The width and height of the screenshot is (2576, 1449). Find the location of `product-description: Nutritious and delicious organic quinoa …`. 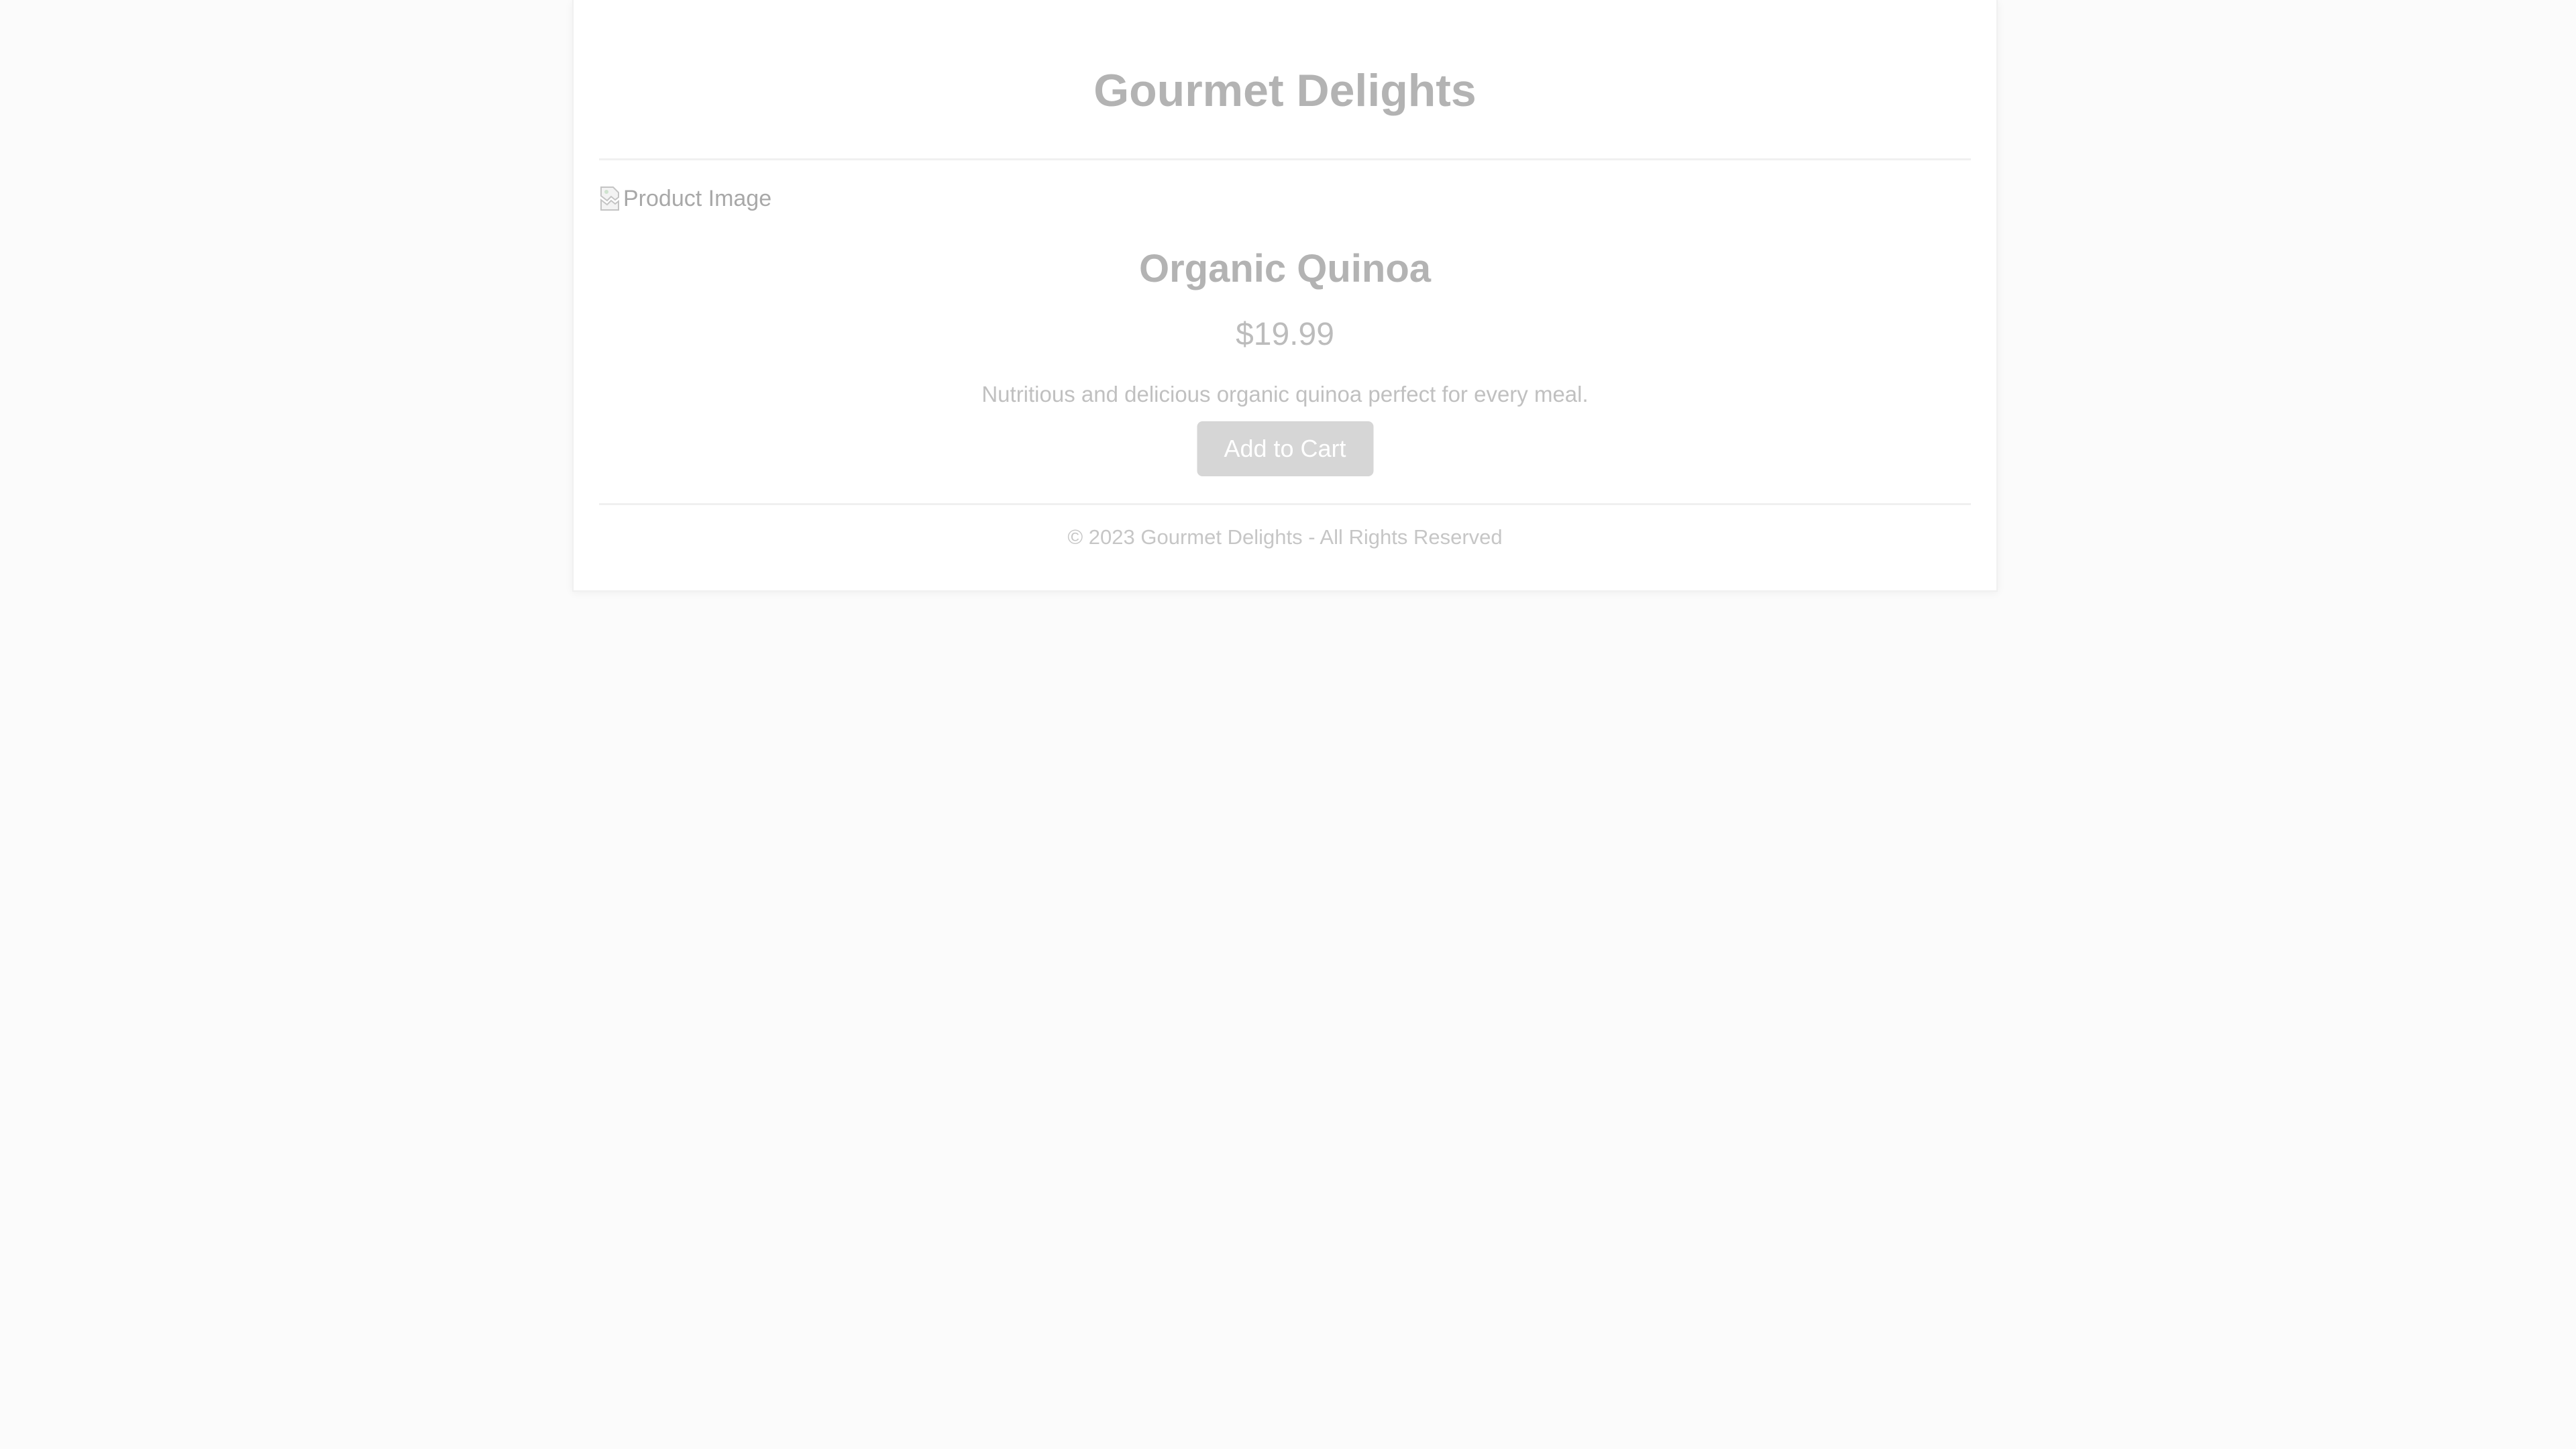

product-description: Nutritious and delicious organic quinoa … is located at coordinates (1285, 394).